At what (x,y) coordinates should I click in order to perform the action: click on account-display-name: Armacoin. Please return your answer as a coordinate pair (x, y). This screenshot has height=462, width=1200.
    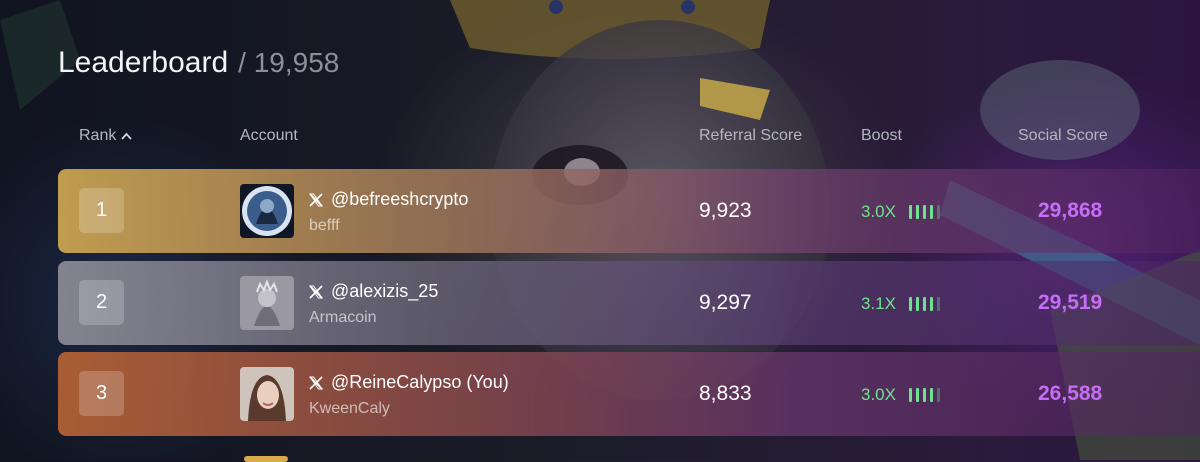
    Looking at the image, I should click on (343, 317).